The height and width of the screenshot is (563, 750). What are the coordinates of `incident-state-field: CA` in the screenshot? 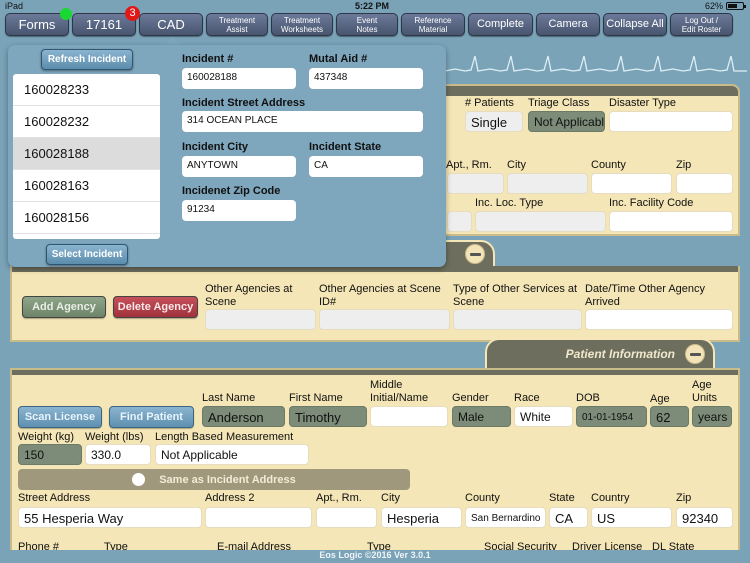 It's located at (366, 166).